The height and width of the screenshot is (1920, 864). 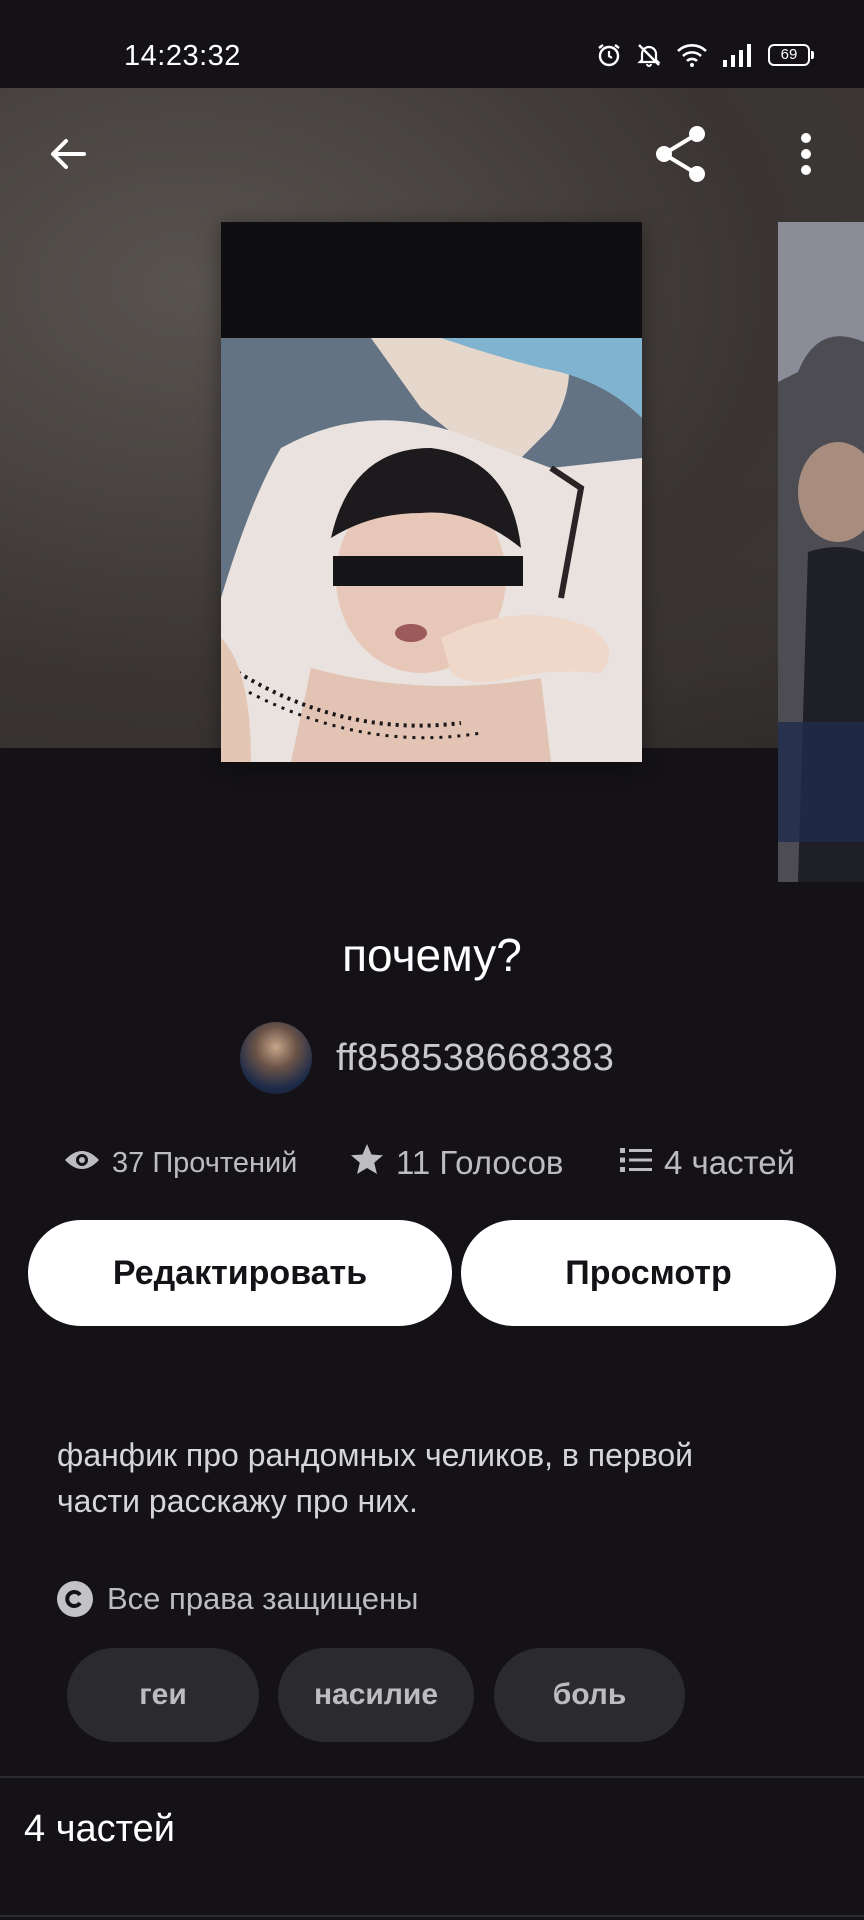 I want to click on votes-stat: 11 Голосов, so click(x=456, y=1163).